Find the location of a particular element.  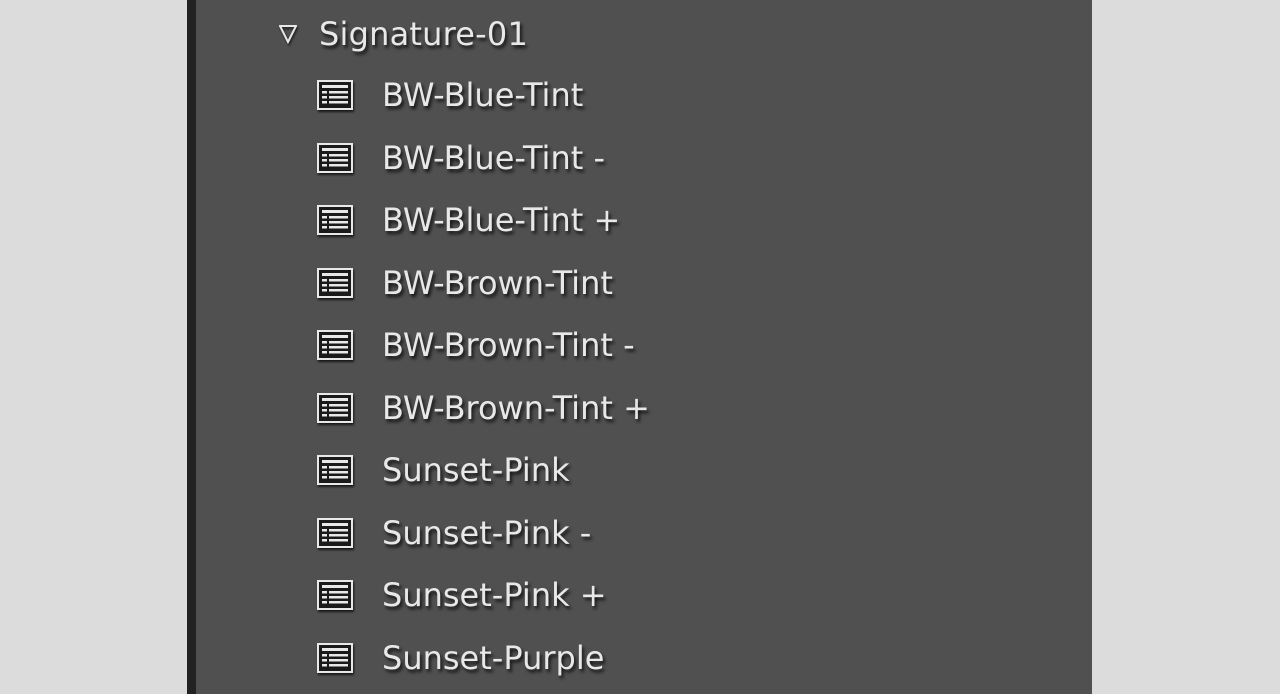

preset-item: Sunset-Purple is located at coordinates (644, 658).